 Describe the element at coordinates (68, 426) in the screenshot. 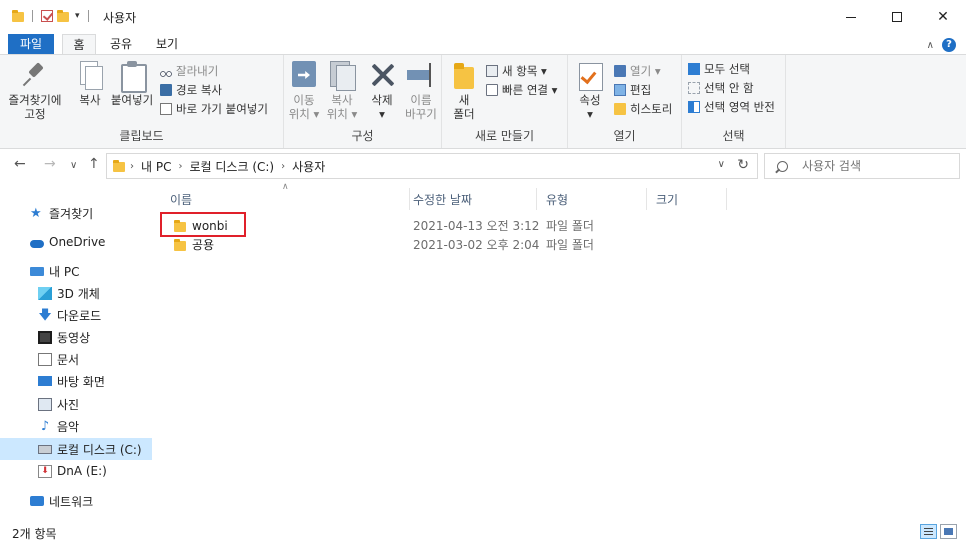

I see `nav-music-label: 음악` at that location.